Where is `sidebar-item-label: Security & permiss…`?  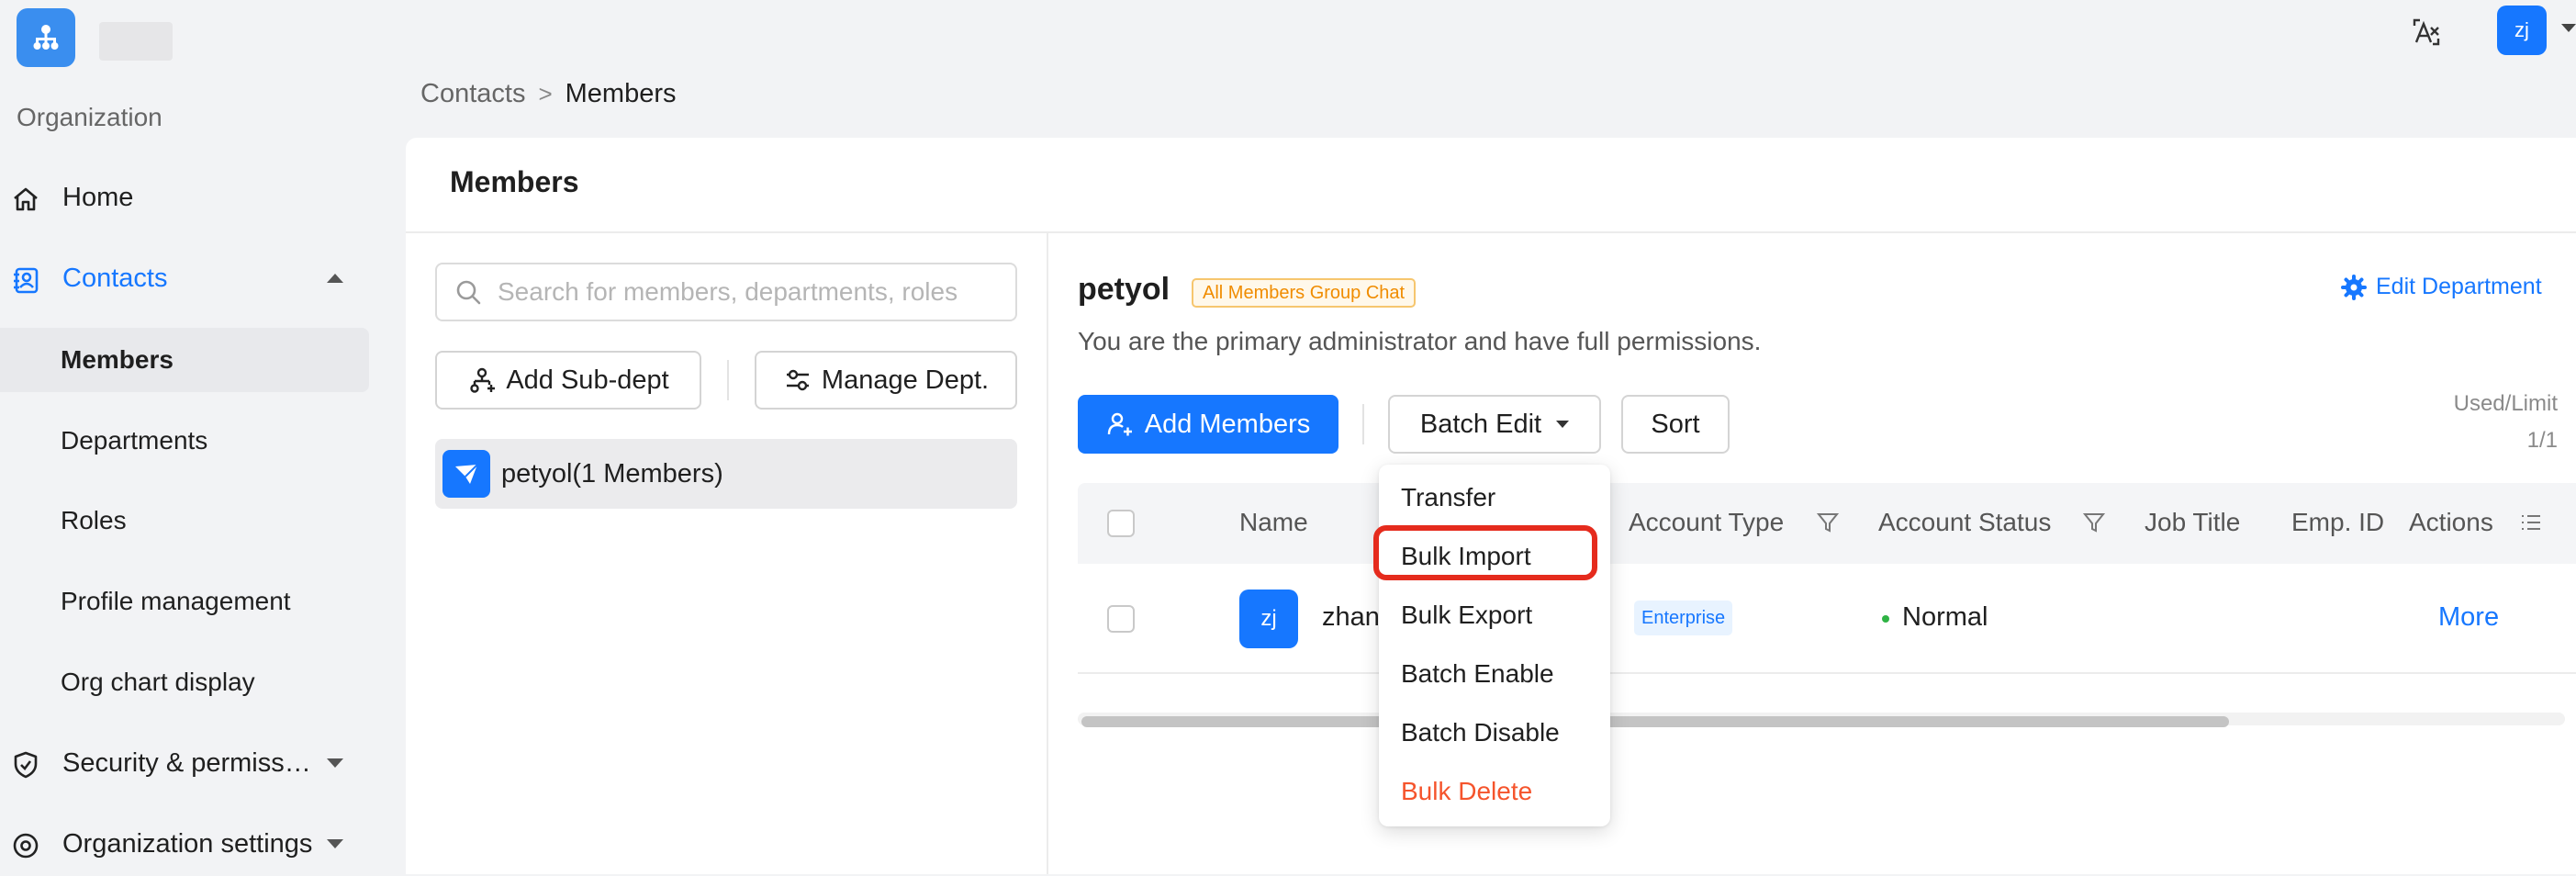
sidebar-item-label: Security & permiss… is located at coordinates (186, 762).